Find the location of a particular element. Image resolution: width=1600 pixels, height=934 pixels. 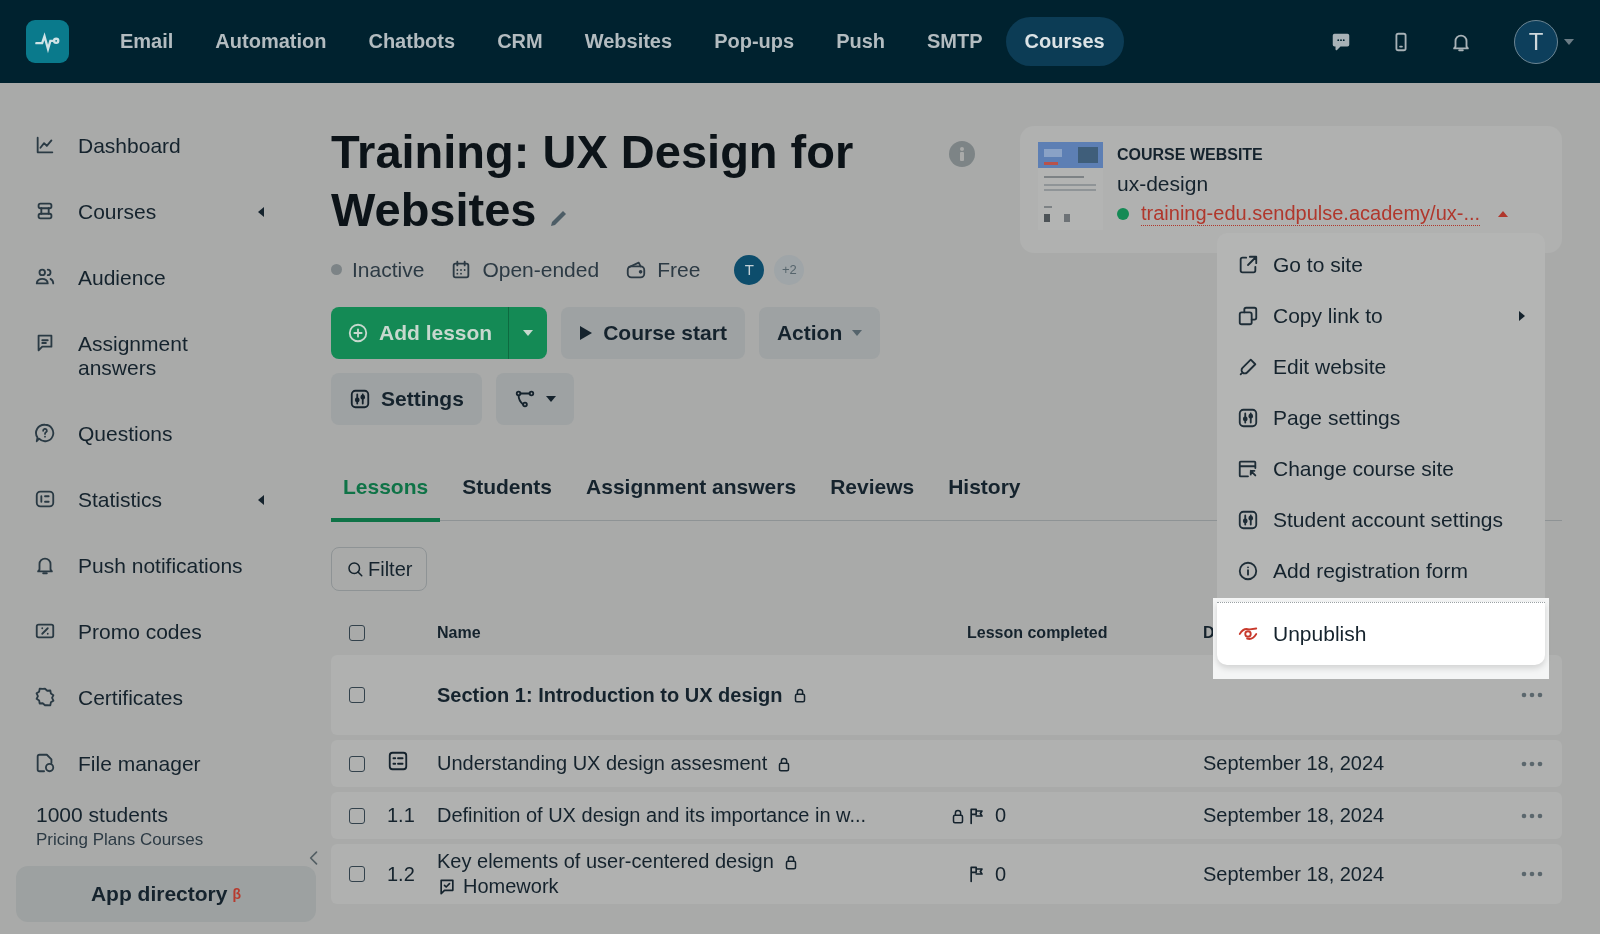

play-icon is located at coordinates (586, 332).